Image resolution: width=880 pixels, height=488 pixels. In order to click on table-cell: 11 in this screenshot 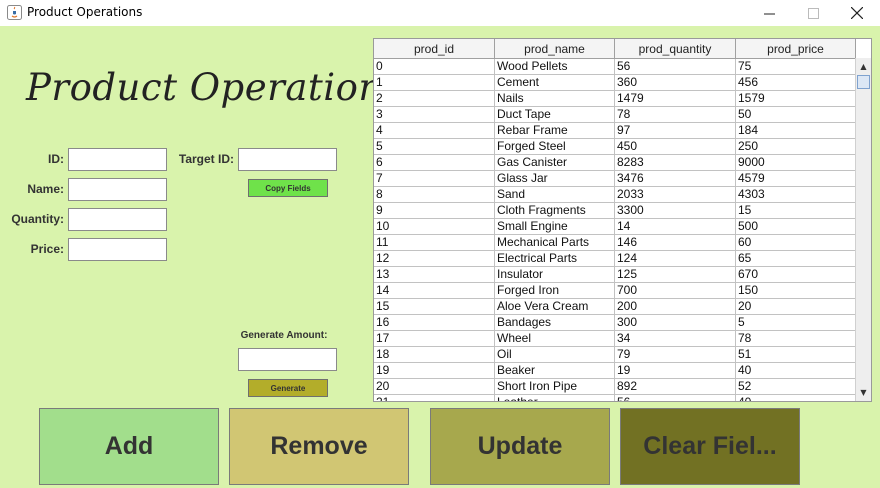, I will do `click(434, 243)`.